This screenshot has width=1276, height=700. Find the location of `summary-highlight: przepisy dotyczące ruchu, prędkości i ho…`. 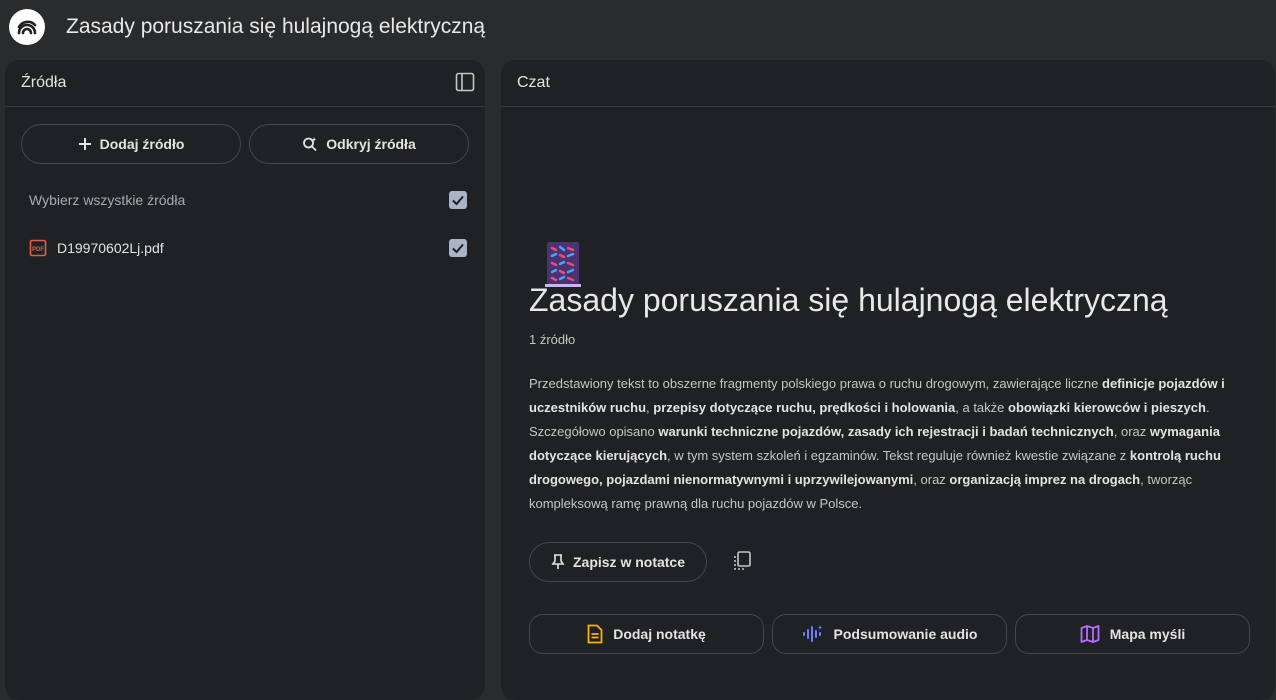

summary-highlight: przepisy dotyczące ruchu, prędkości i ho… is located at coordinates (804, 407).